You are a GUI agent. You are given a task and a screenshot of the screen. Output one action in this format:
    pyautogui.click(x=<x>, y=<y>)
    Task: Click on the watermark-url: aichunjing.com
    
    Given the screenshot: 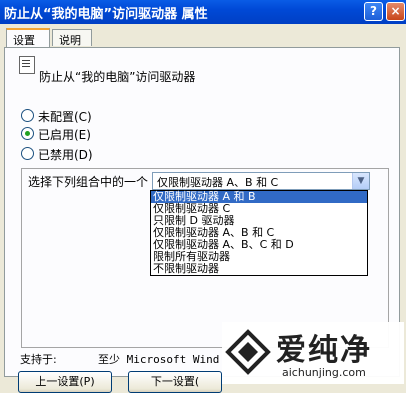 What is the action you would take?
    pyautogui.click(x=324, y=372)
    